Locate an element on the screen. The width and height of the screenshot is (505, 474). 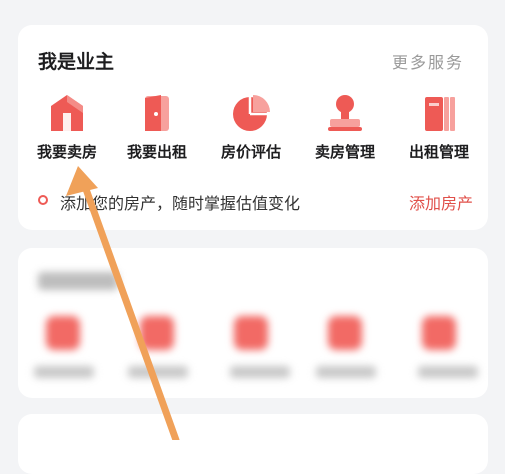
house-icon is located at coordinates (67, 113).